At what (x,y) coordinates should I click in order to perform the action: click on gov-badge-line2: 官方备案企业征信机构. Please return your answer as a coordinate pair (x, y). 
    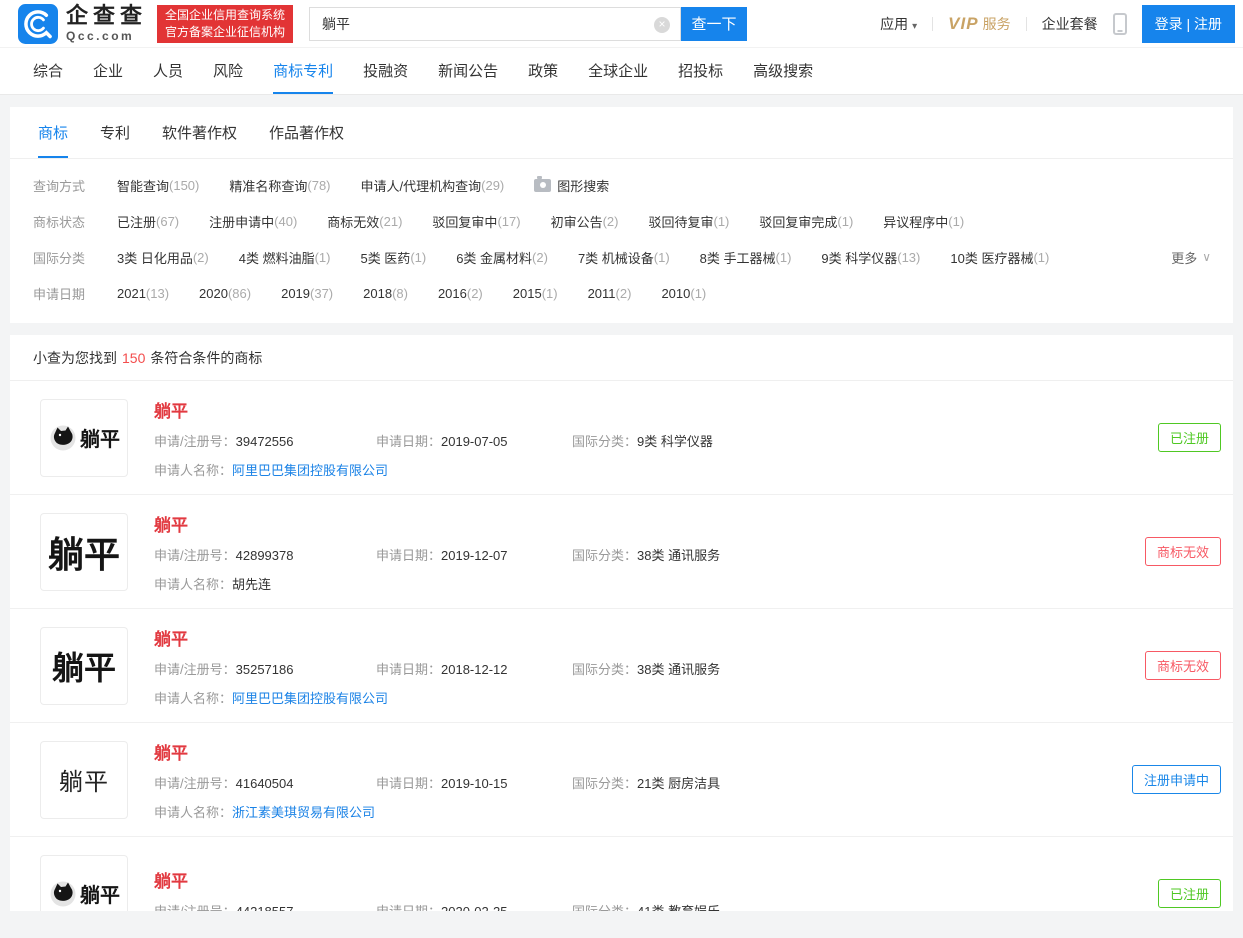
    Looking at the image, I should click on (225, 31).